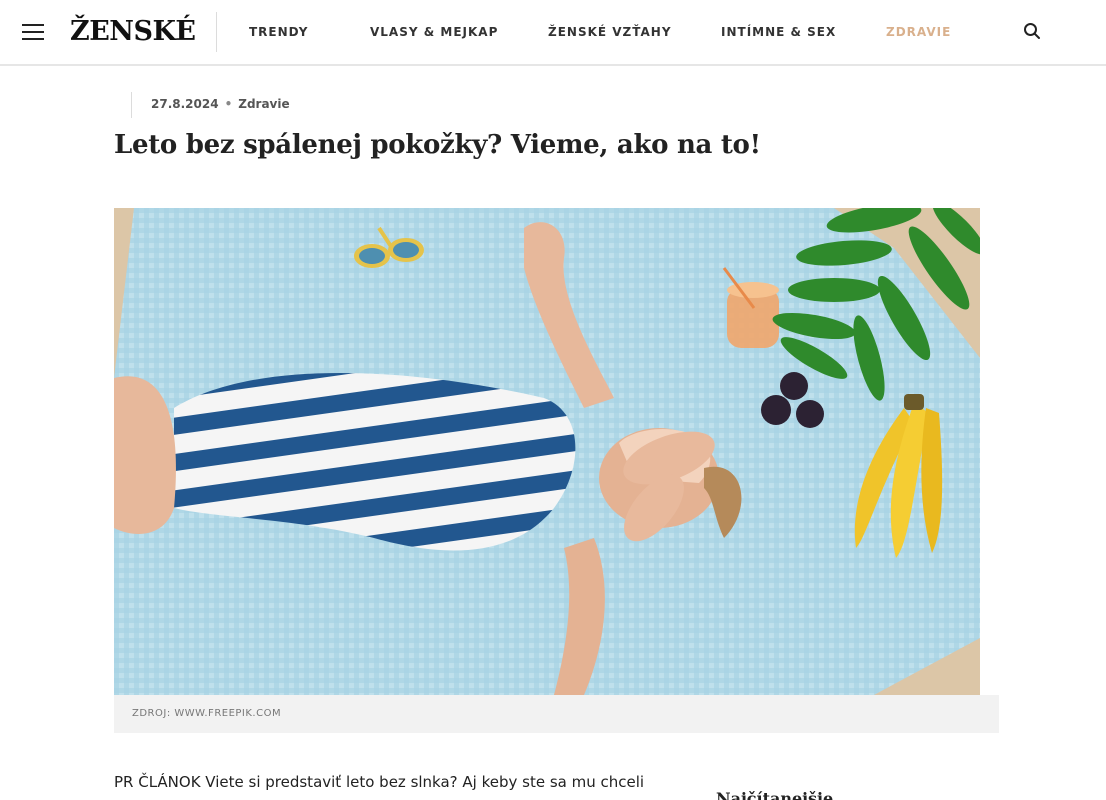 The image size is (1106, 800). I want to click on nav-item-trendy: TRENDY, so click(278, 32).